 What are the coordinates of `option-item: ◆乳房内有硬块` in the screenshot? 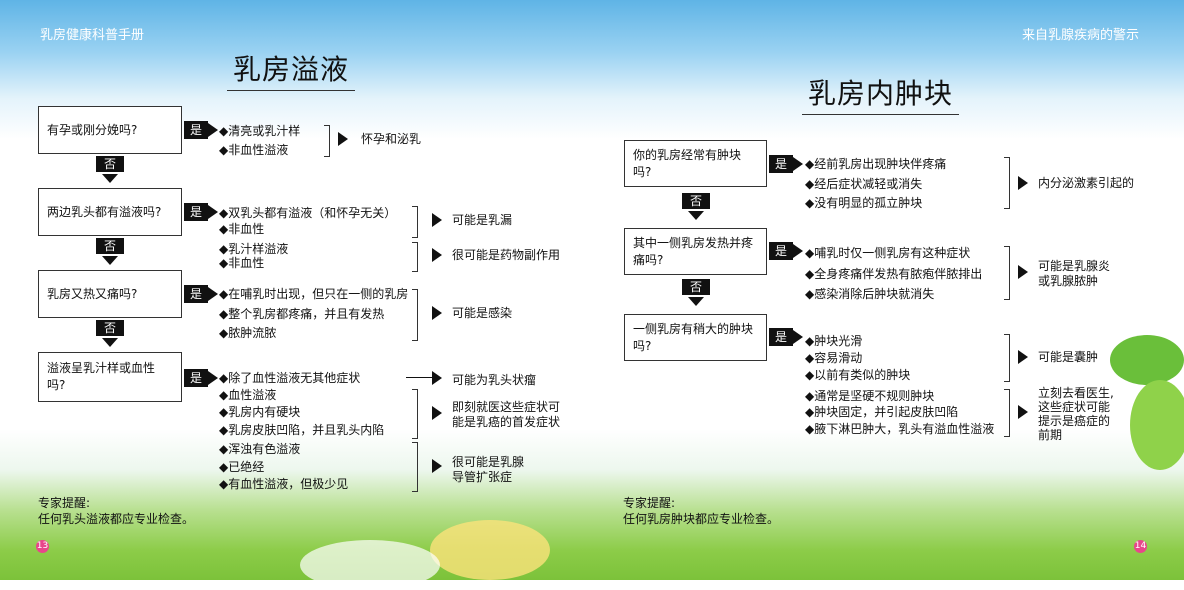 It's located at (260, 412).